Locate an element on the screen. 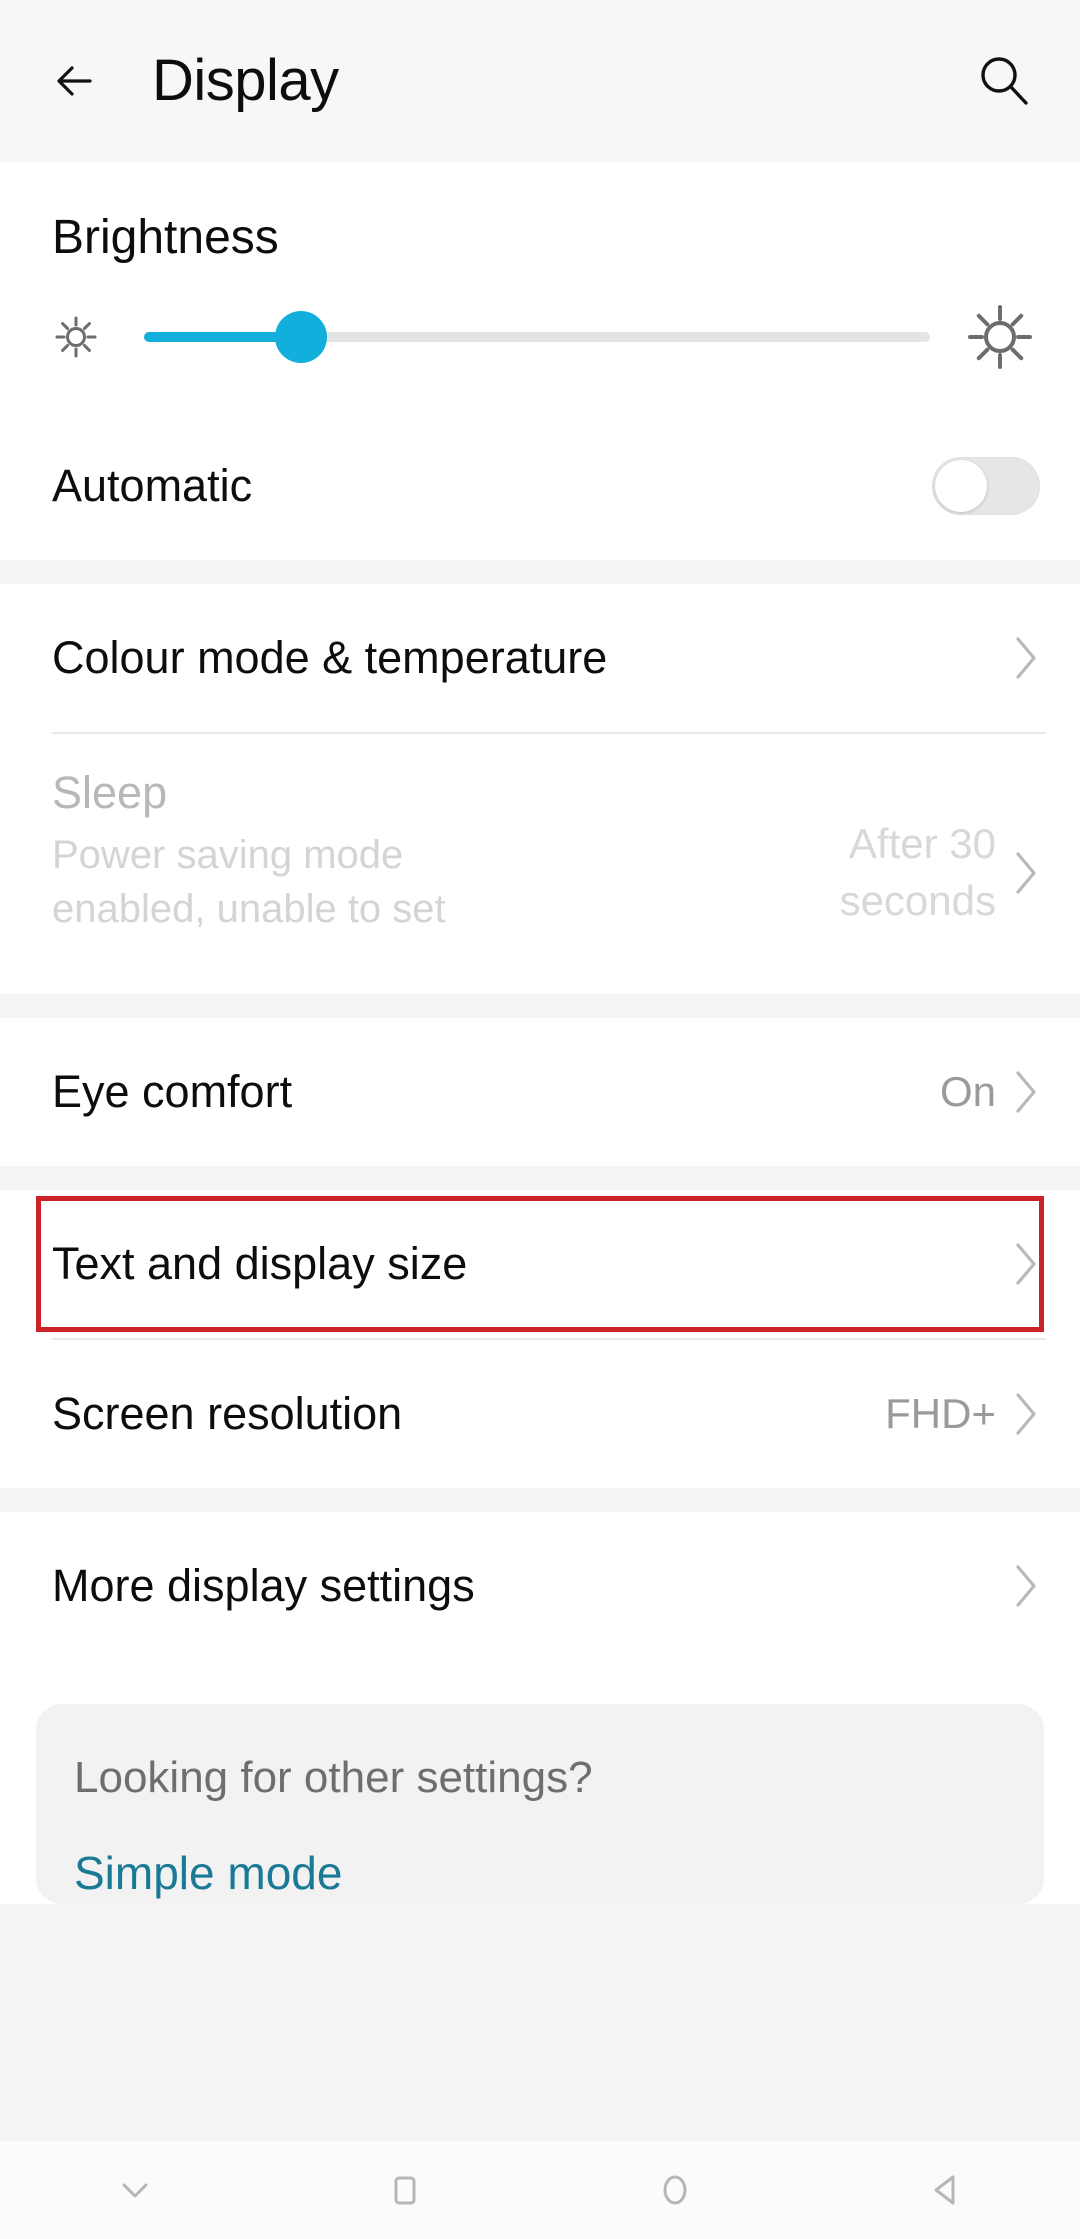  chevron-down-icon is located at coordinates (135, 2190).